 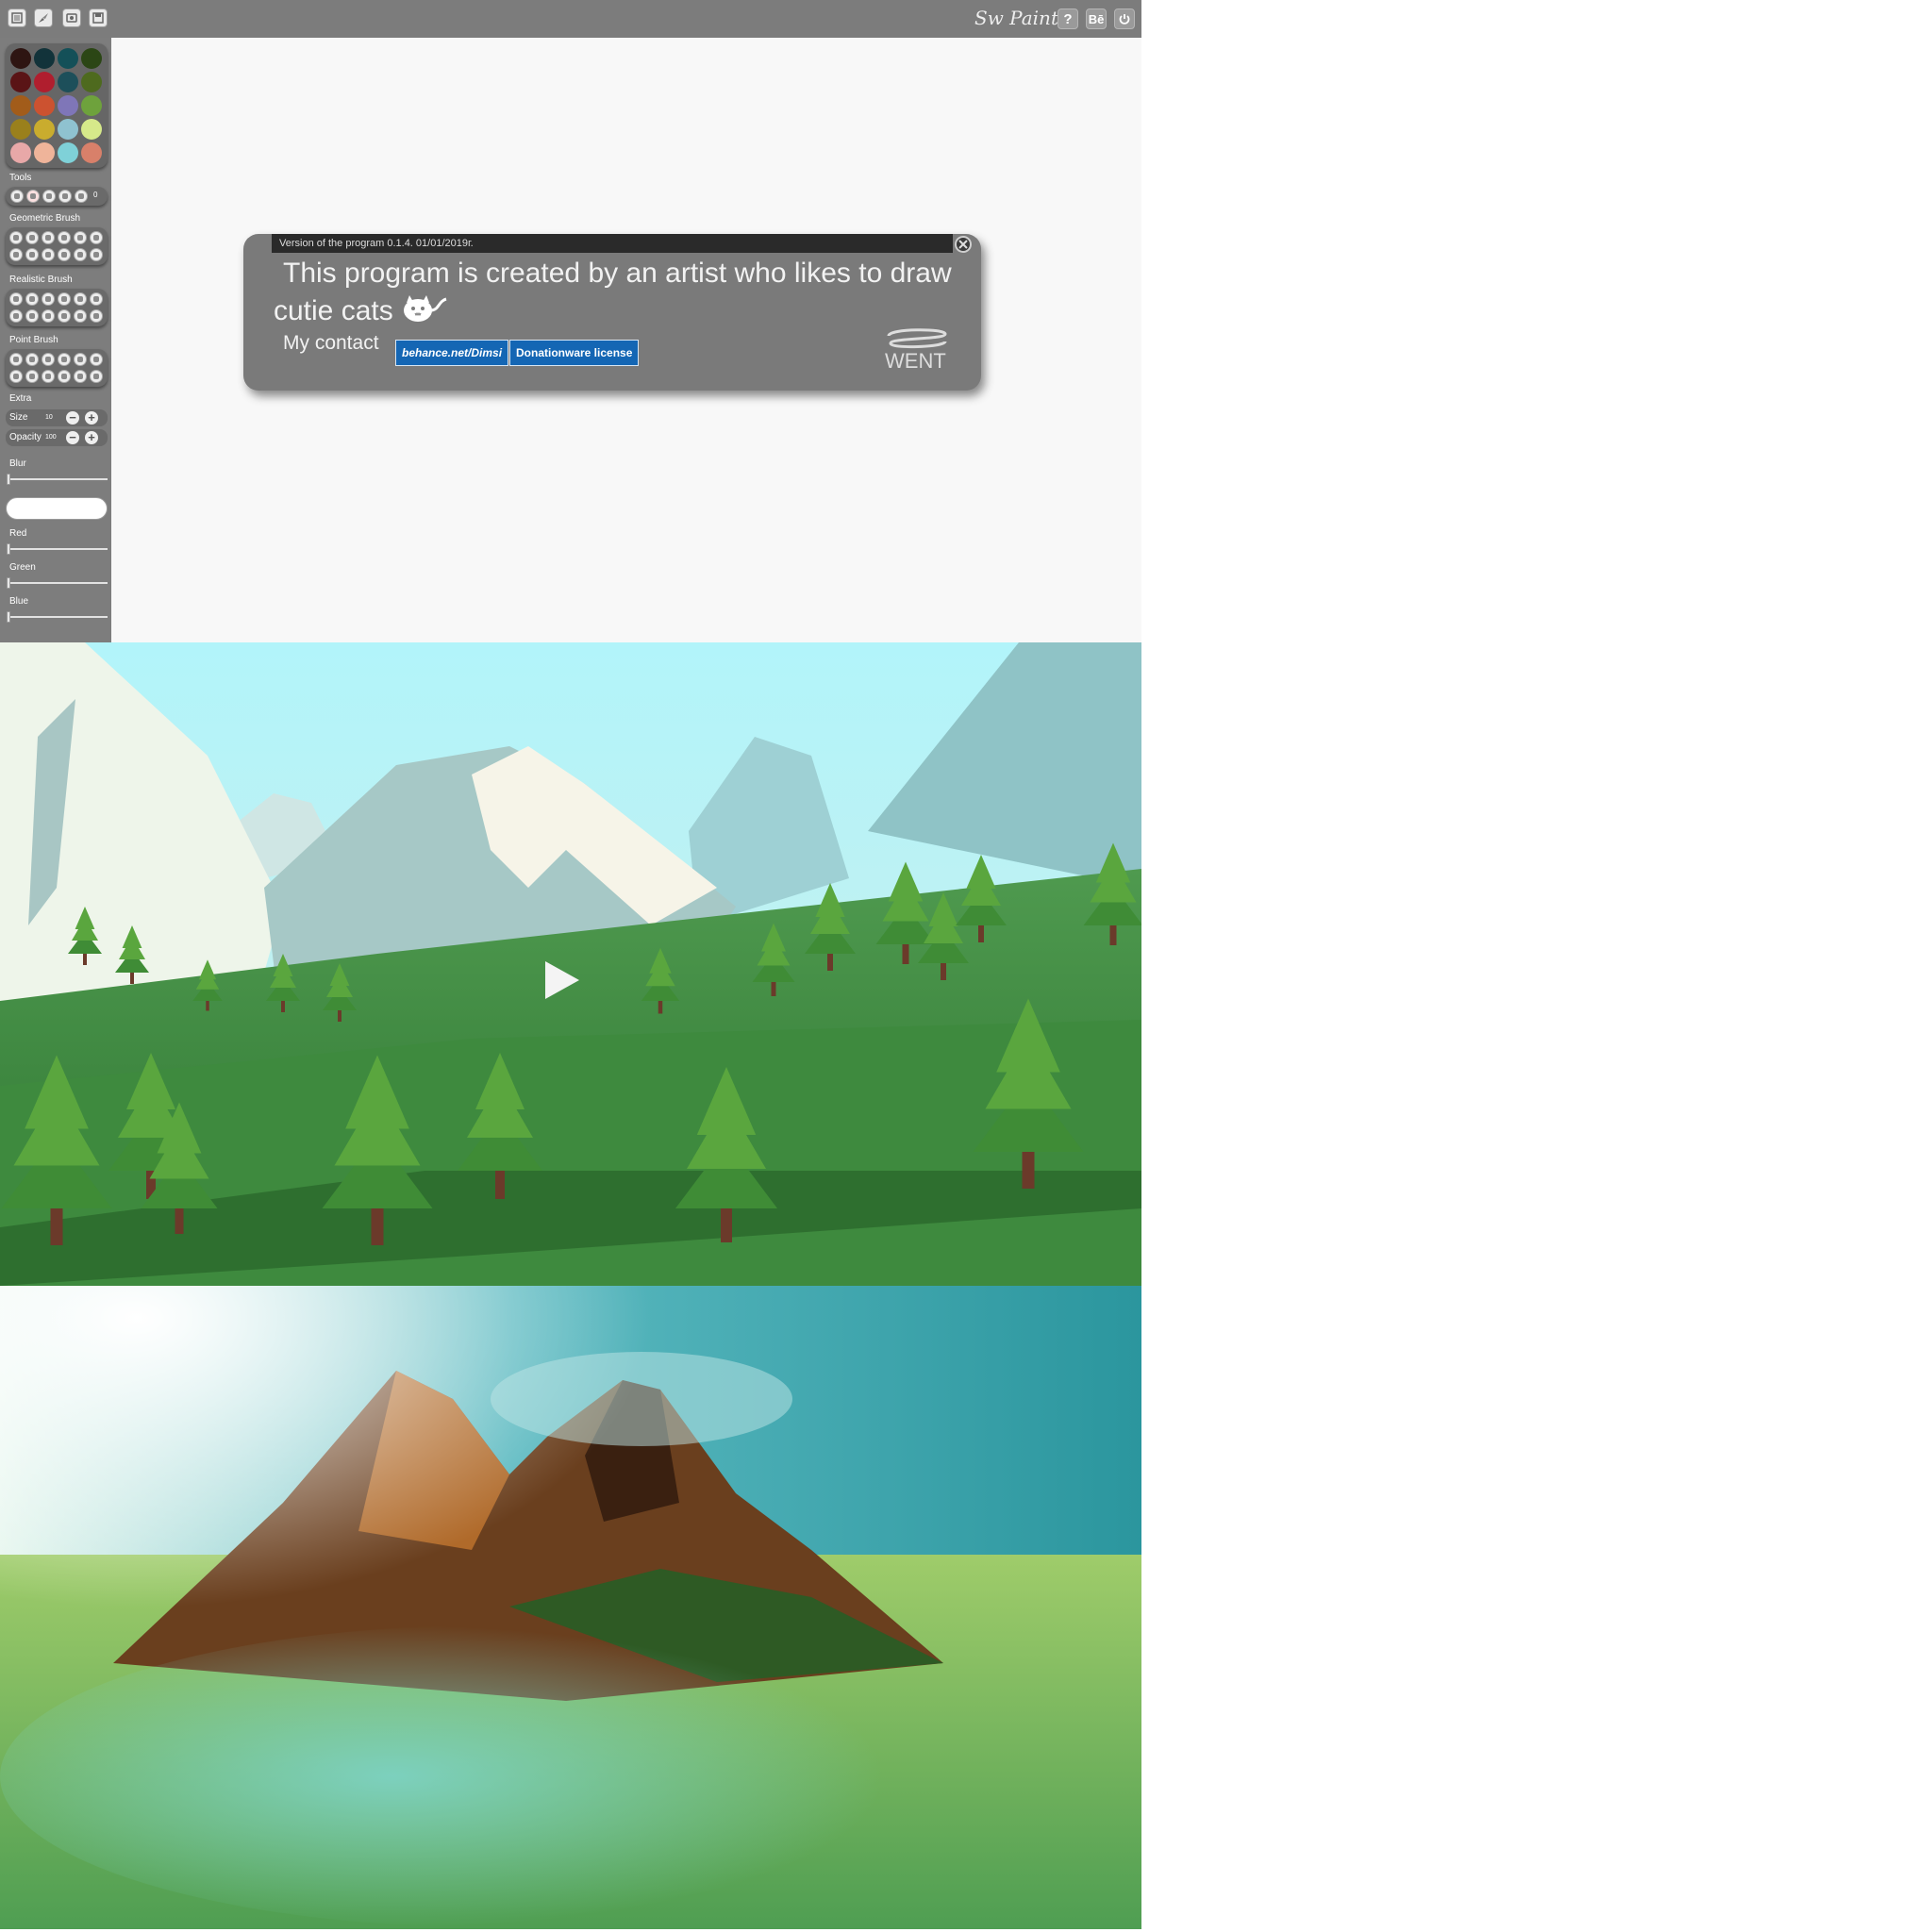 What do you see at coordinates (1125, 18) in the screenshot?
I see `power-icon` at bounding box center [1125, 18].